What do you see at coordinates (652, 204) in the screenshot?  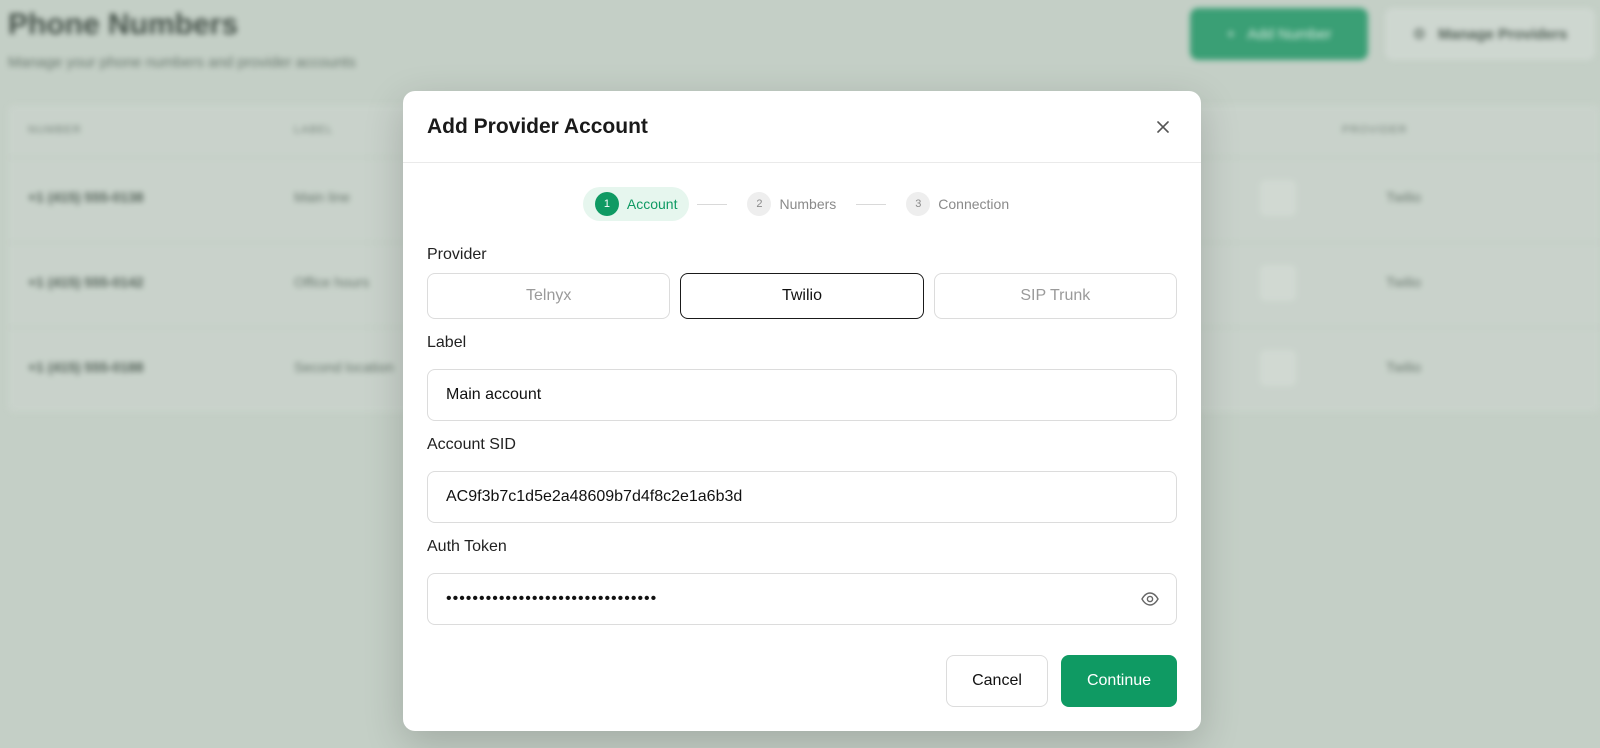 I see `step-label: Account` at bounding box center [652, 204].